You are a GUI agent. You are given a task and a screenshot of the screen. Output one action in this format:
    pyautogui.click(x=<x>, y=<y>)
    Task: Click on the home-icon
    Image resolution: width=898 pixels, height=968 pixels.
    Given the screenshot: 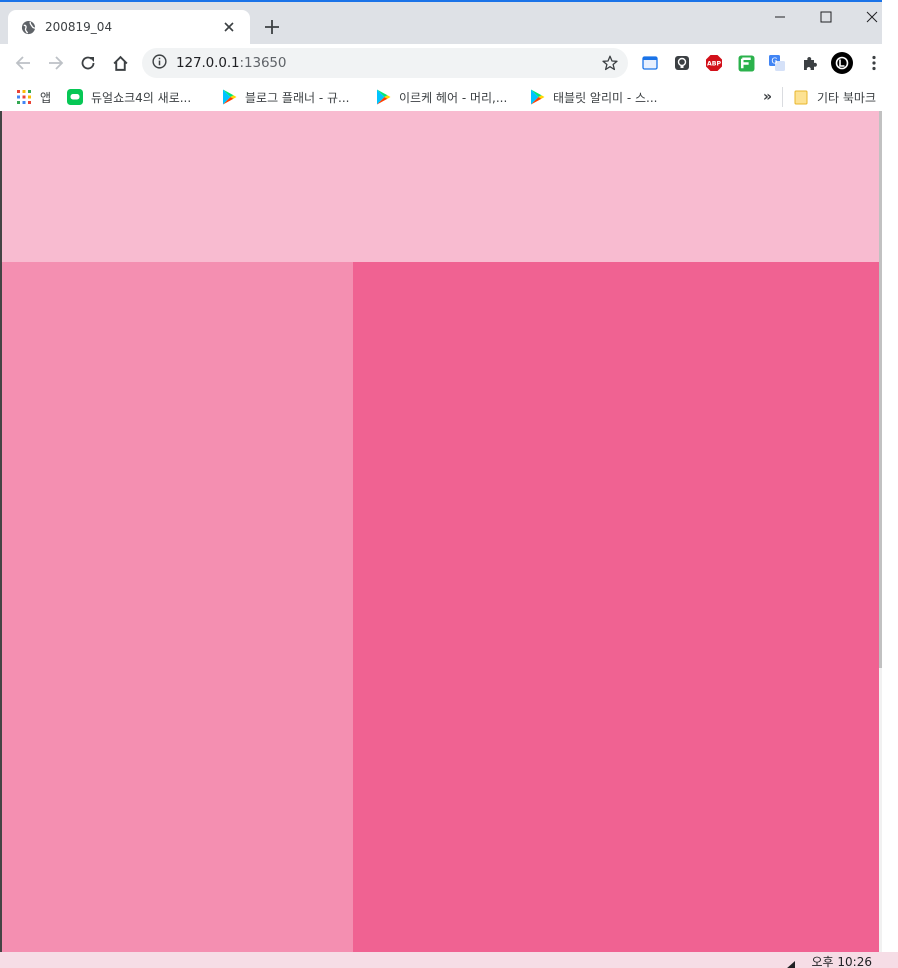 What is the action you would take?
    pyautogui.click(x=120, y=63)
    